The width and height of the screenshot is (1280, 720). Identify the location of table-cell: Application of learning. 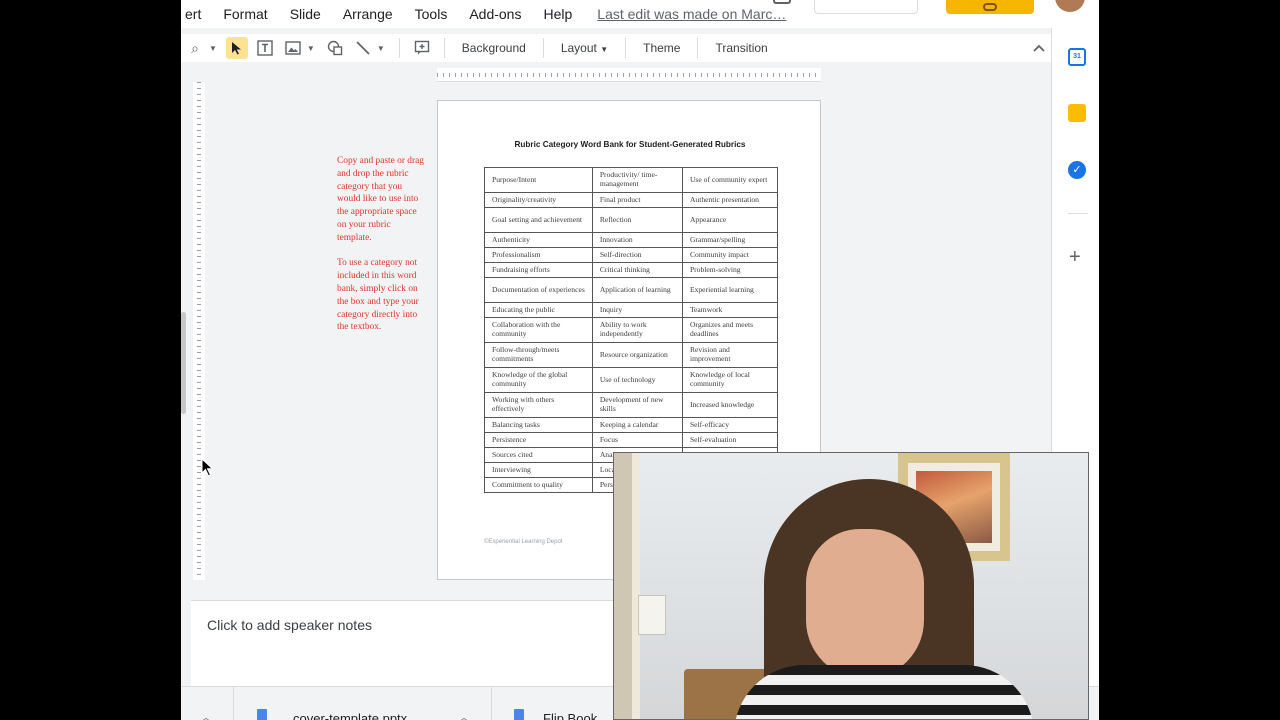
(637, 290).